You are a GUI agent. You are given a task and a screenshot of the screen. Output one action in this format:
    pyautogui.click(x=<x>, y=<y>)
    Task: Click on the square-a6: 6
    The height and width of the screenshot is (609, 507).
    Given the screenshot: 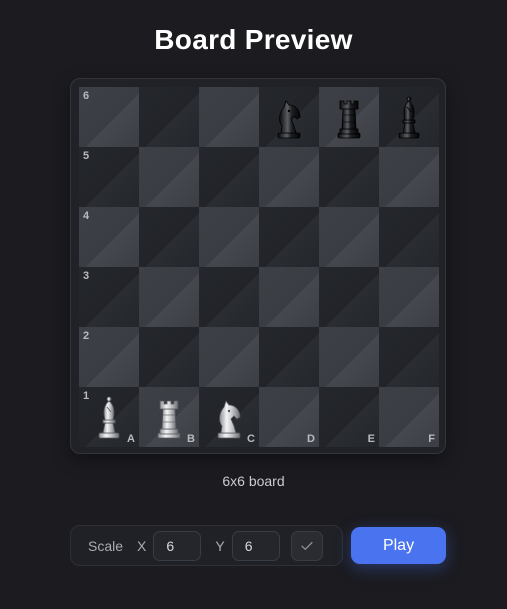 What is the action you would take?
    pyautogui.click(x=109, y=117)
    